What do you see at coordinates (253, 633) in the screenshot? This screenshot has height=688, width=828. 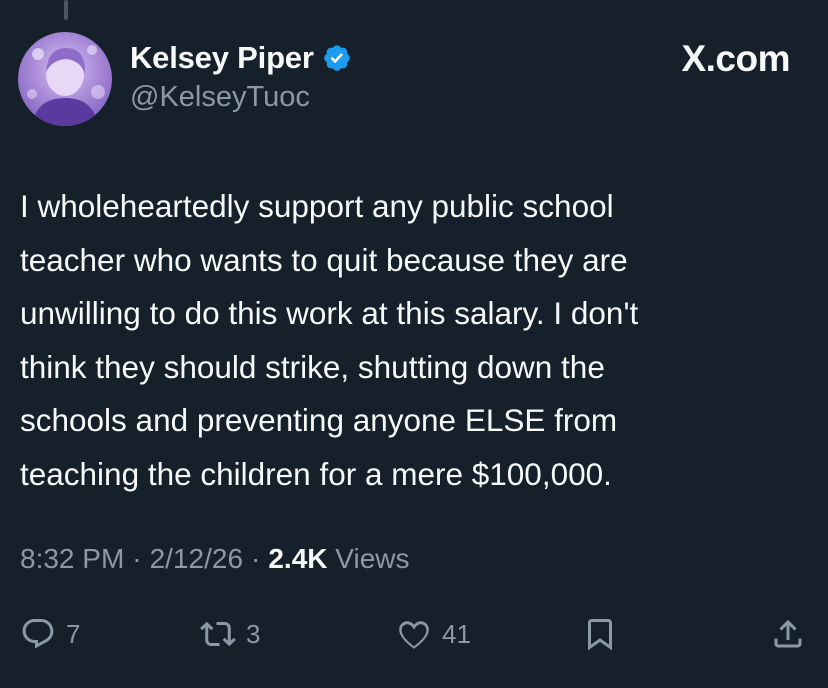 I see `retweet-count: 3` at bounding box center [253, 633].